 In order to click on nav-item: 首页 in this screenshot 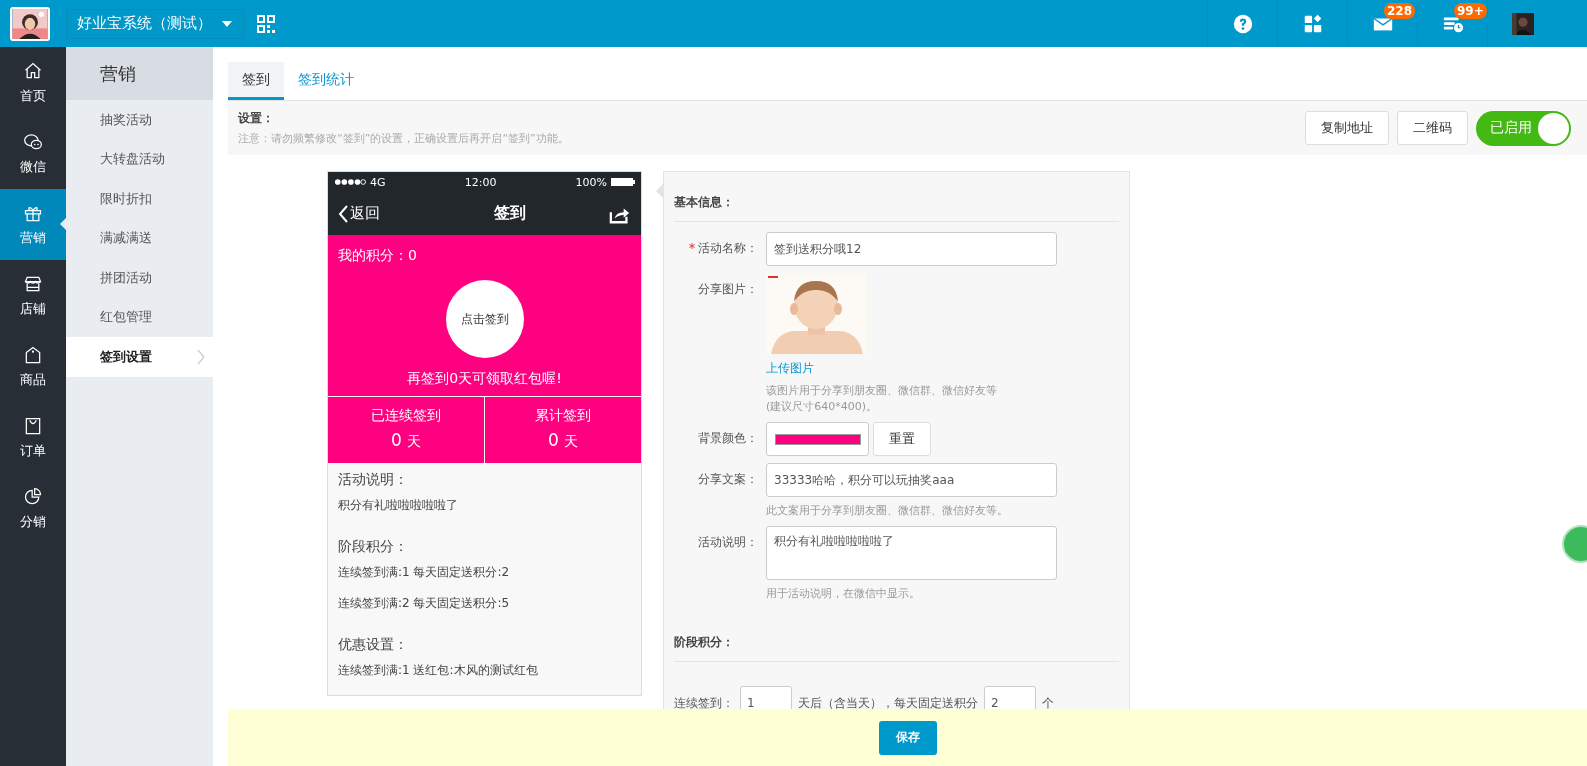, I will do `click(33, 82)`.